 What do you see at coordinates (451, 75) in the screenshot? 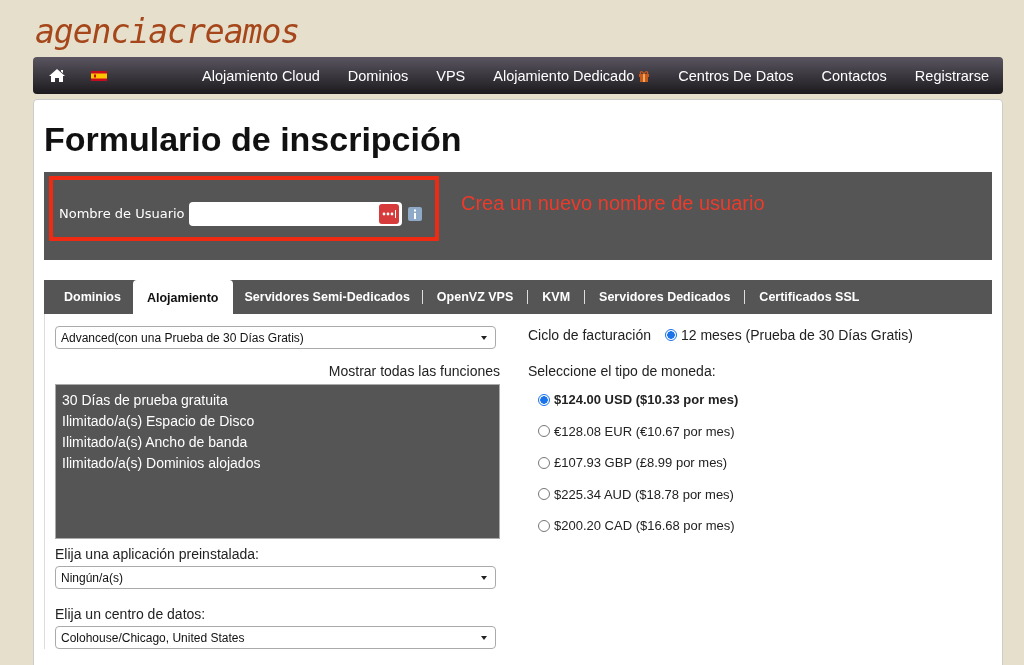
I see `nav-link: VPS` at bounding box center [451, 75].